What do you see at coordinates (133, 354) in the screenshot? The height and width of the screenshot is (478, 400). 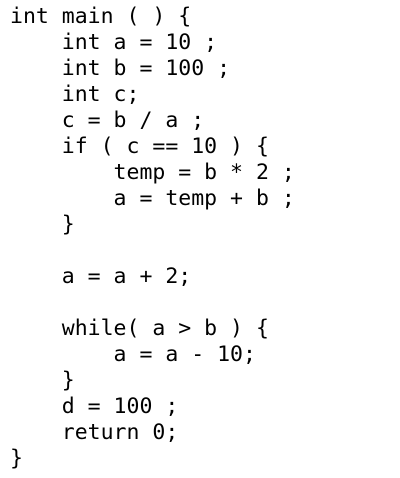 I see `code-line: a = a - 10;` at bounding box center [133, 354].